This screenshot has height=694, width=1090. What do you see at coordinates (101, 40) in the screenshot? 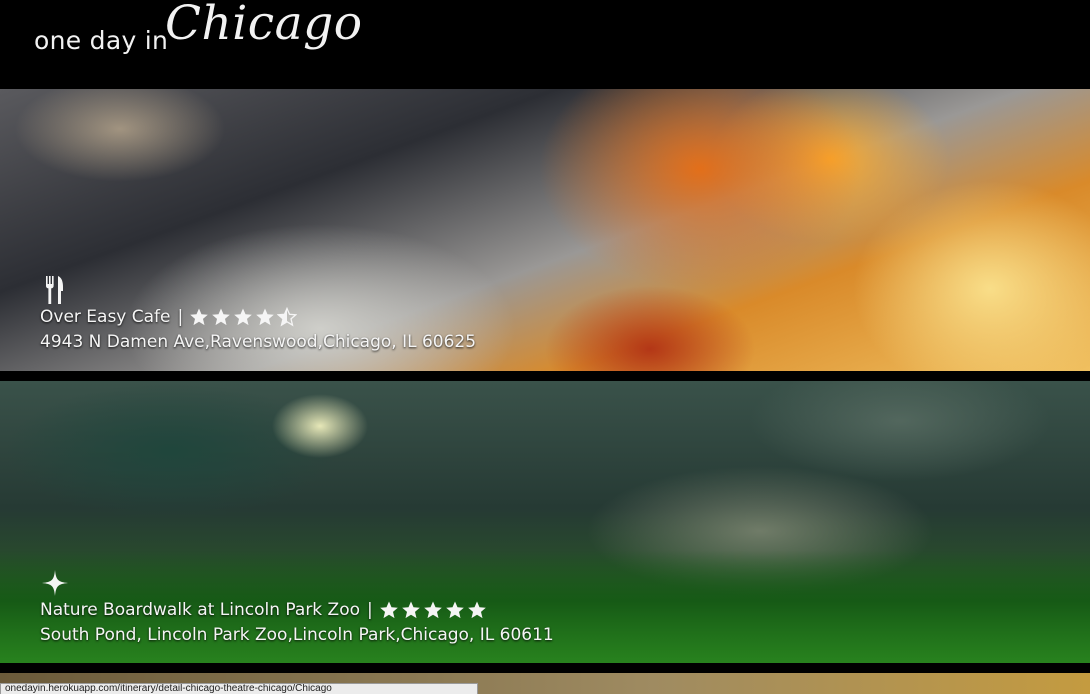
I see `brand-prefix: one day in` at bounding box center [101, 40].